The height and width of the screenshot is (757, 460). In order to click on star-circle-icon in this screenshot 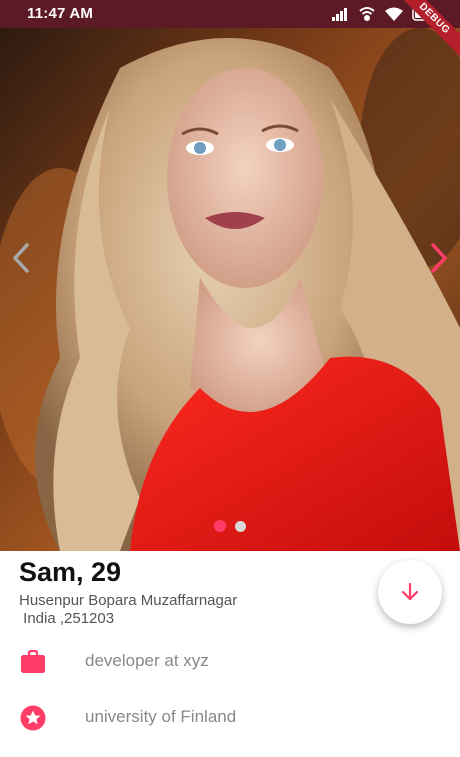, I will do `click(33, 718)`.